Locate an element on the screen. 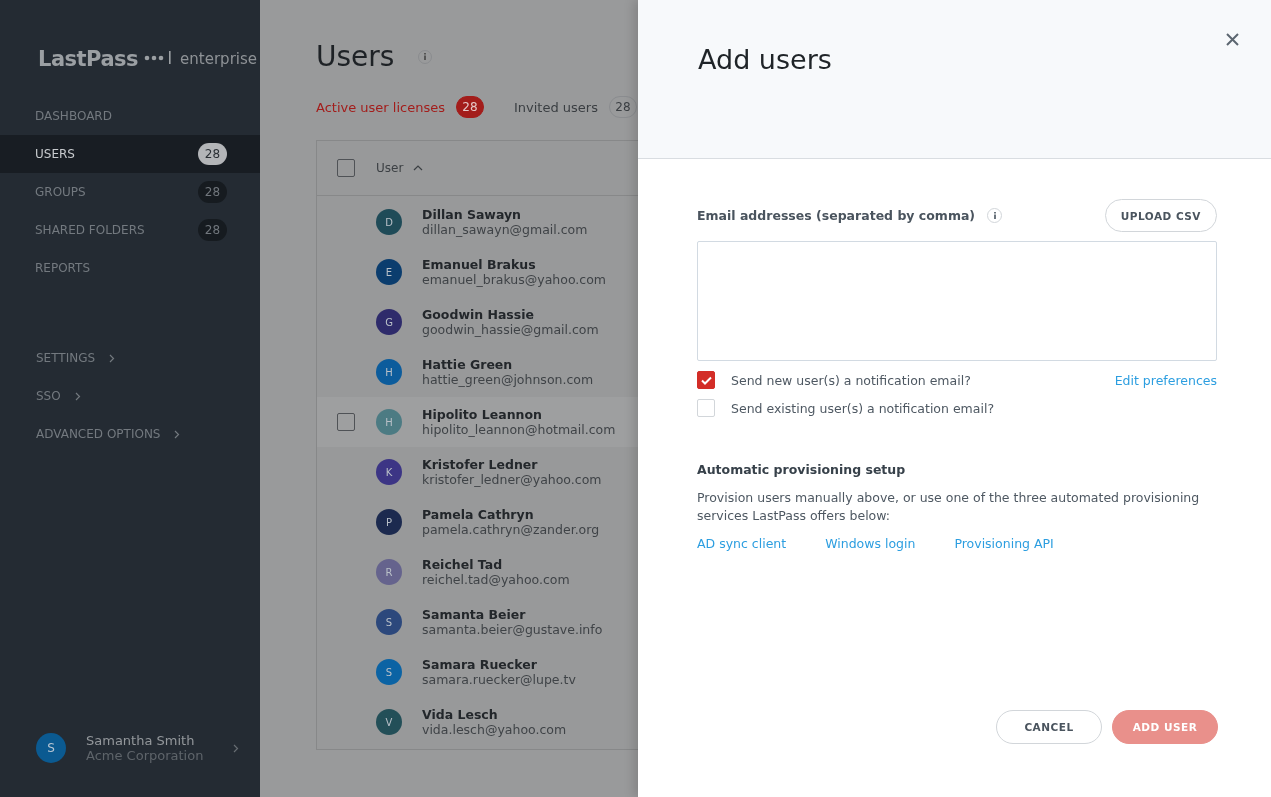  user-email: pamela.cathryn@zander.org is located at coordinates (511, 529).